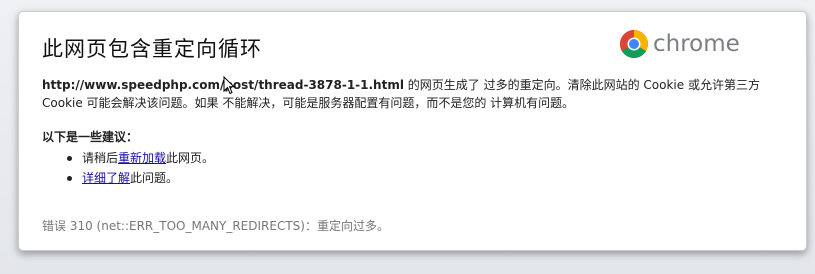 The height and width of the screenshot is (274, 815). I want to click on suggestions-list: 请稍后重新加载此网页。 详细了解此问题。, so click(140, 168).